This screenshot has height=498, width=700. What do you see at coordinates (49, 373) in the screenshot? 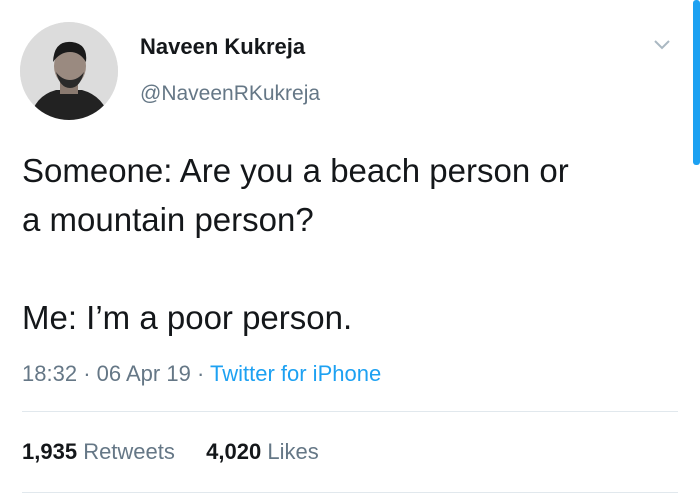
I see `tweet-time: 18:32` at bounding box center [49, 373].